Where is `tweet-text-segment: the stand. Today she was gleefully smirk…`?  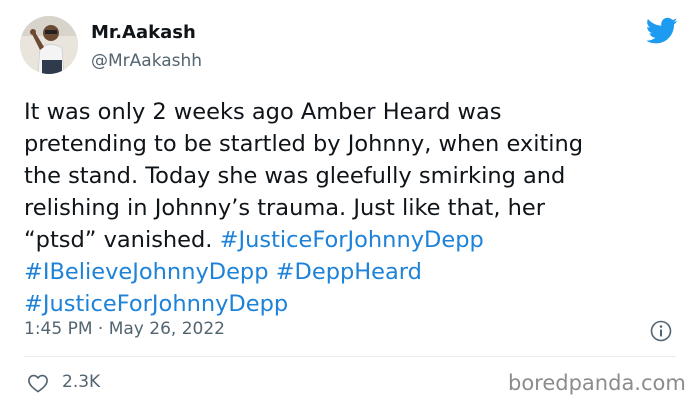 tweet-text-segment: the stand. Today she was gleefully smirk… is located at coordinates (295, 176).